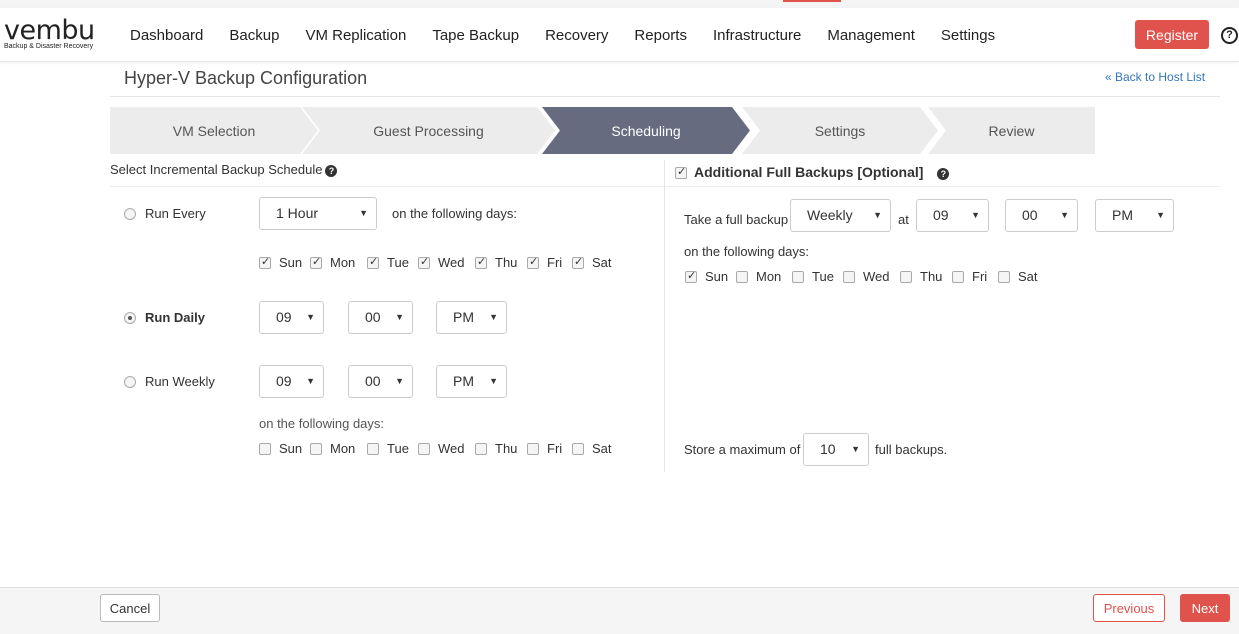  What do you see at coordinates (214, 130) in the screenshot?
I see `step-vm-selection: VM Selection` at bounding box center [214, 130].